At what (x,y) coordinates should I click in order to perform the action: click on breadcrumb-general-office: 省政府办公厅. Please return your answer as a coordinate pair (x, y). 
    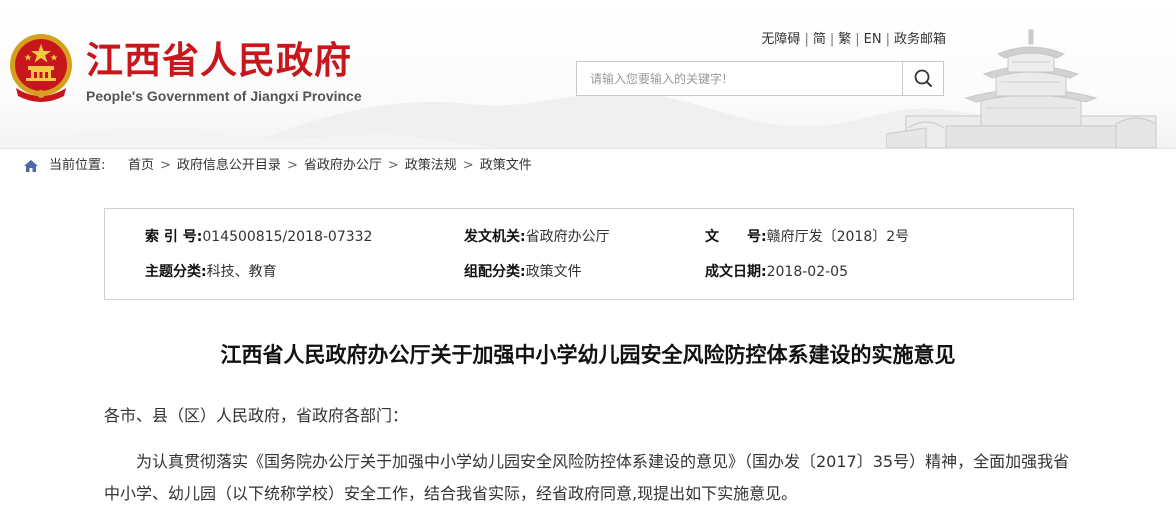
    Looking at the image, I should click on (343, 165).